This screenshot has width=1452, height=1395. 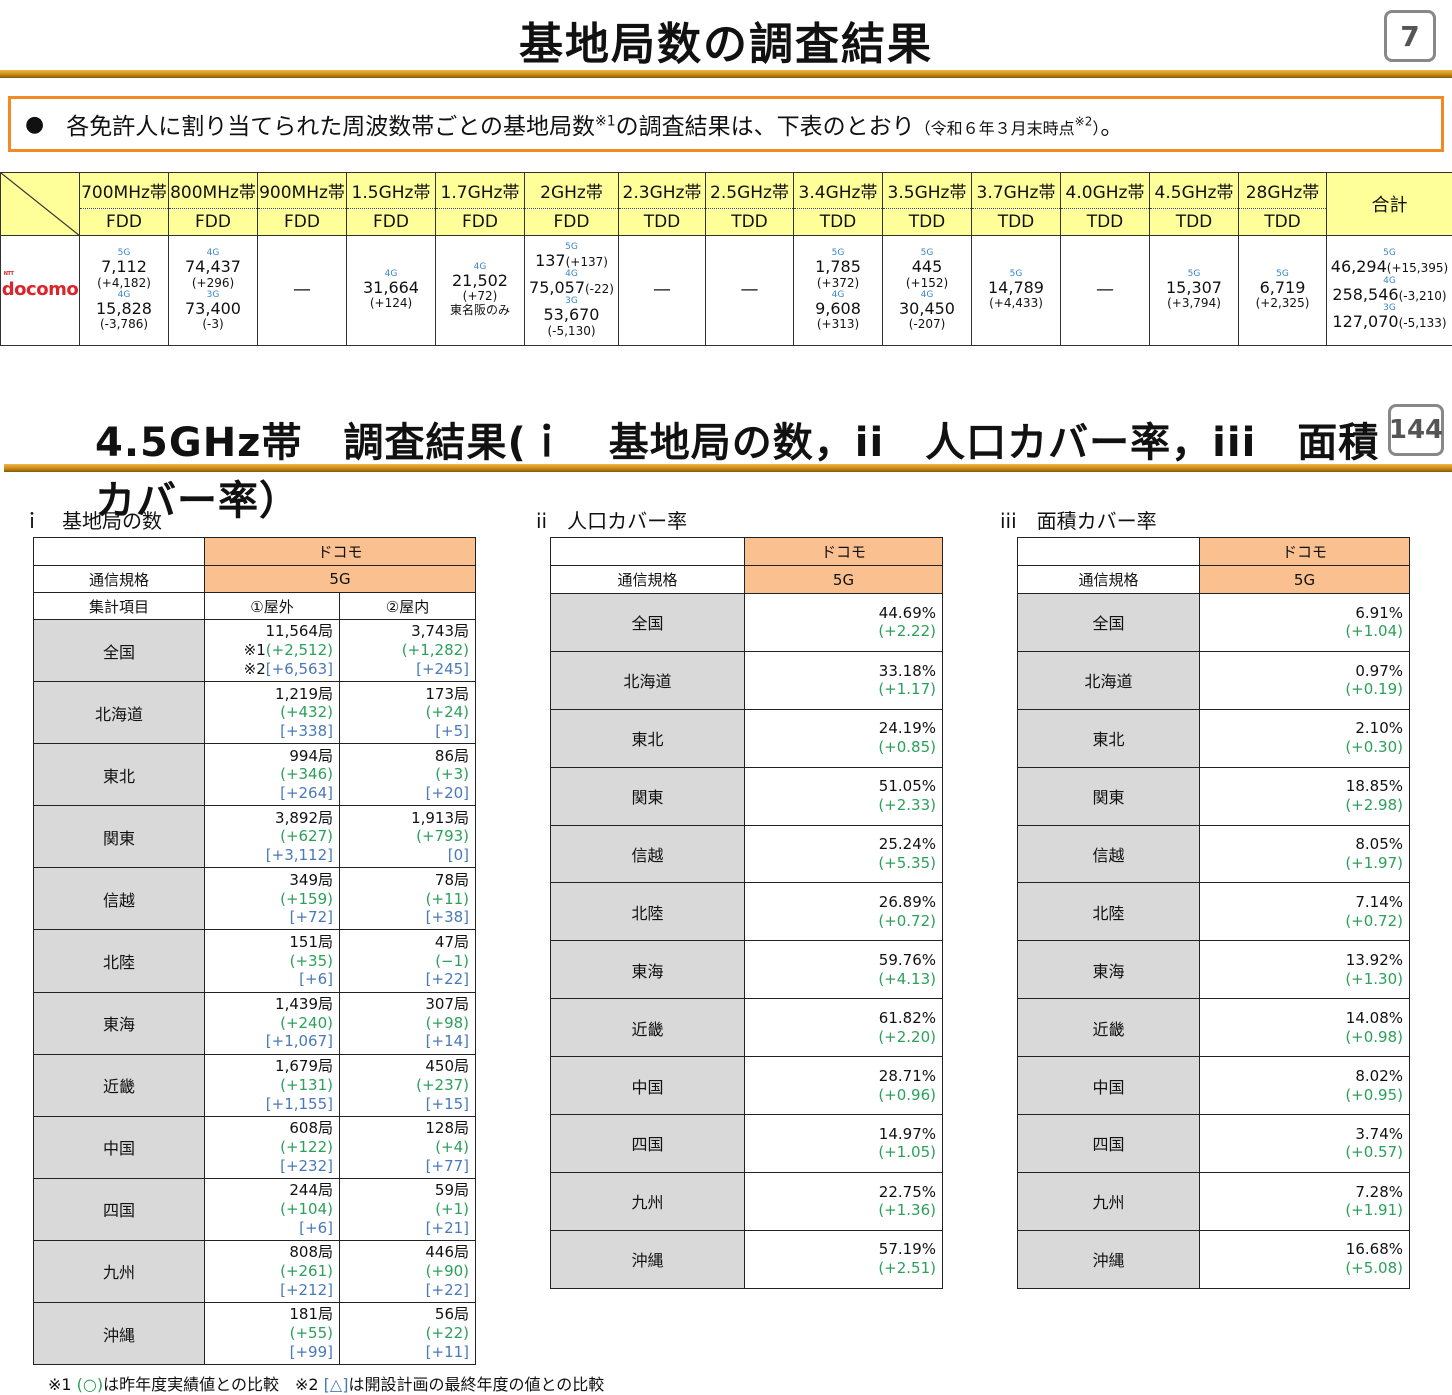 What do you see at coordinates (907, 978) in the screenshot?
I see `coverage-diff: (+4.13)` at bounding box center [907, 978].